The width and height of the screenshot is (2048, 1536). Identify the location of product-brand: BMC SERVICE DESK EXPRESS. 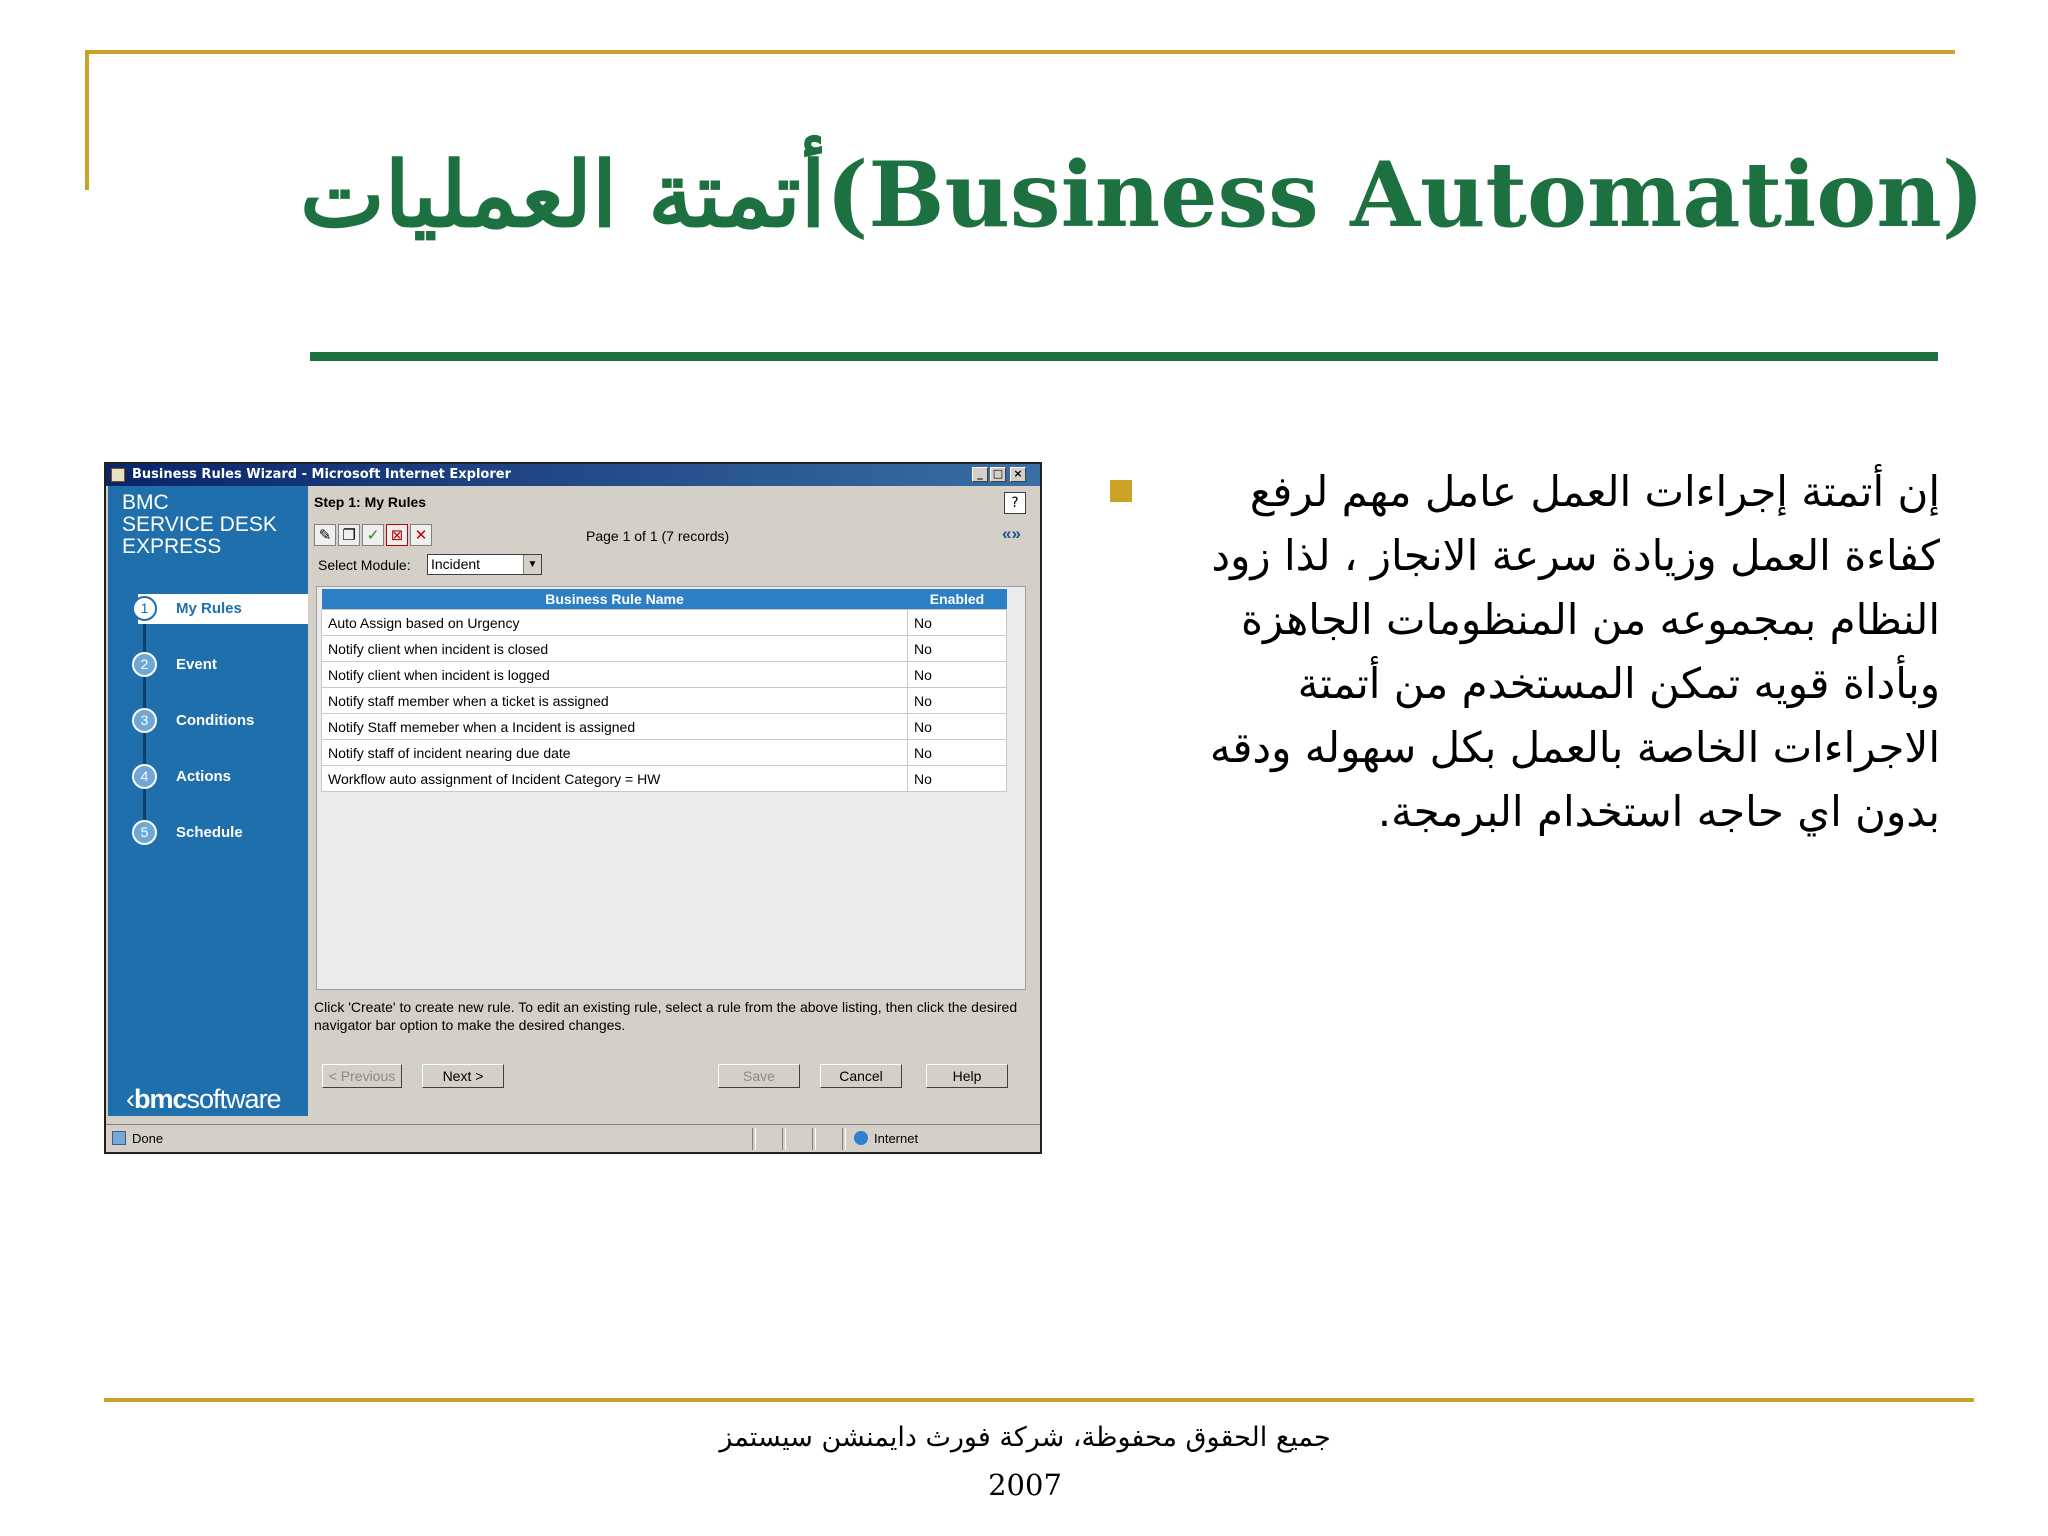
(199, 525).